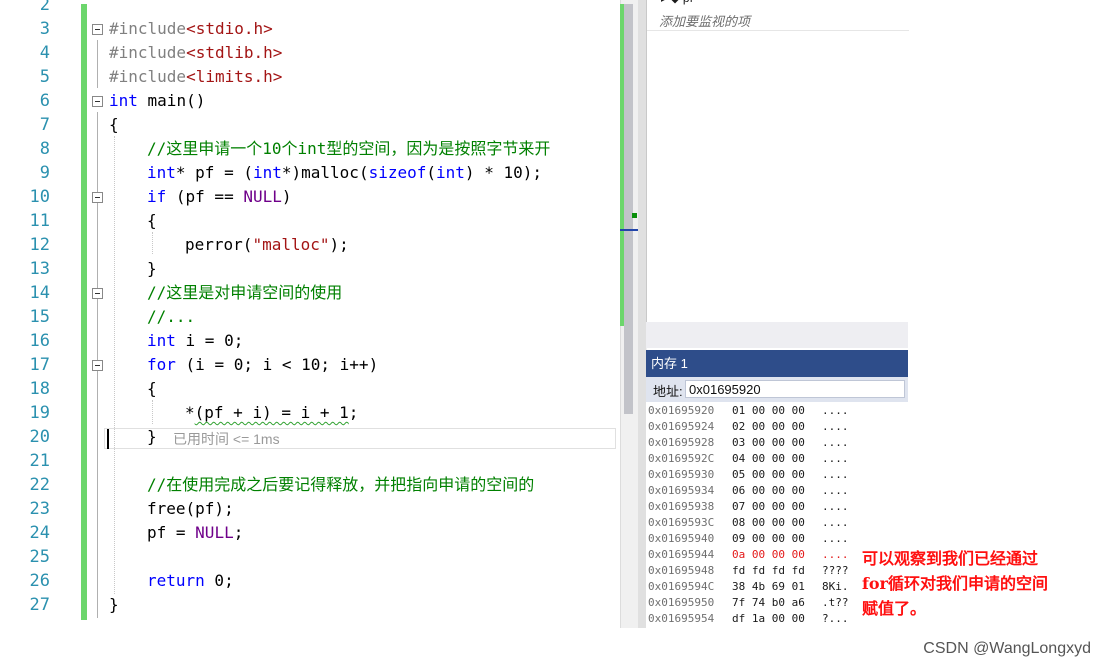  I want to click on code-text: //在使用完成之后要记得释放，并把指向申请的空间的, so click(340, 485).